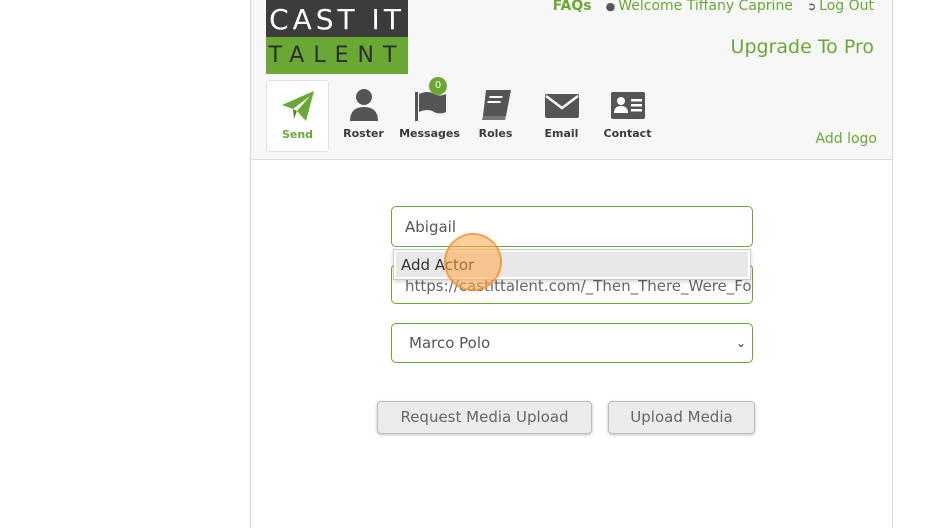 The width and height of the screenshot is (946, 528). Describe the element at coordinates (429, 133) in the screenshot. I see `nav-messages-label: Messages` at that location.